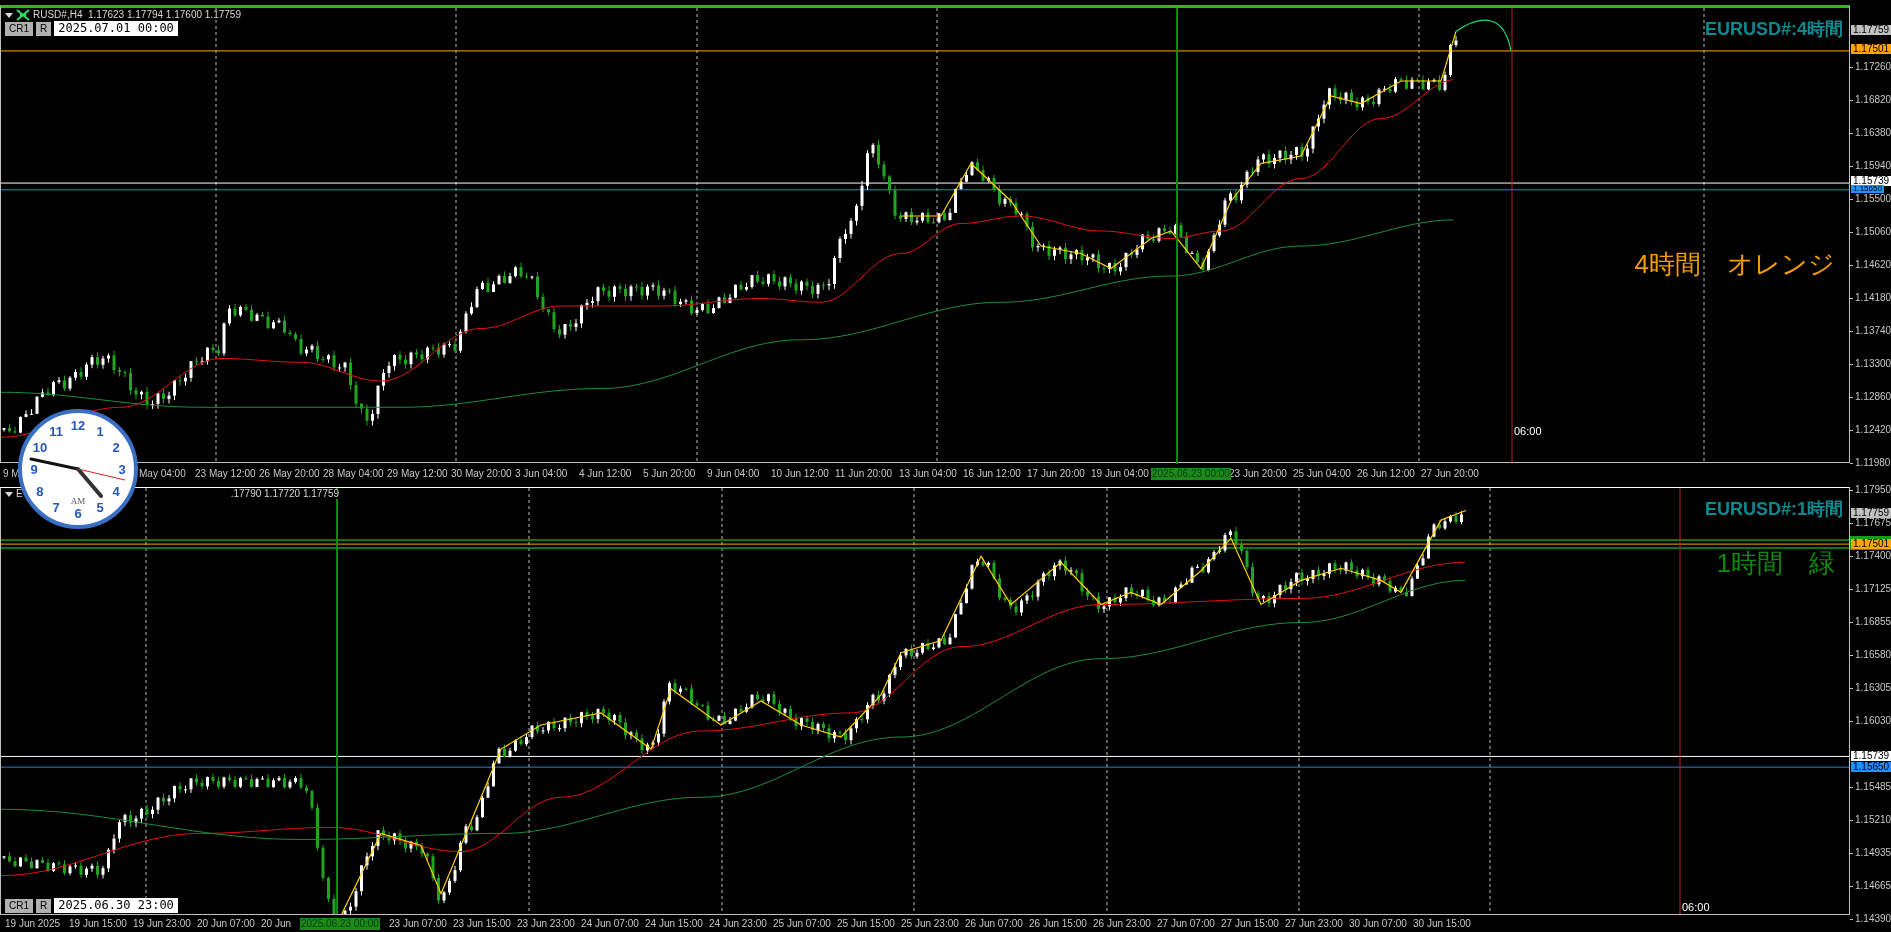 This screenshot has width=1891, height=932. I want to click on time-axis-label: 27 Jun 20:00, so click(1450, 474).